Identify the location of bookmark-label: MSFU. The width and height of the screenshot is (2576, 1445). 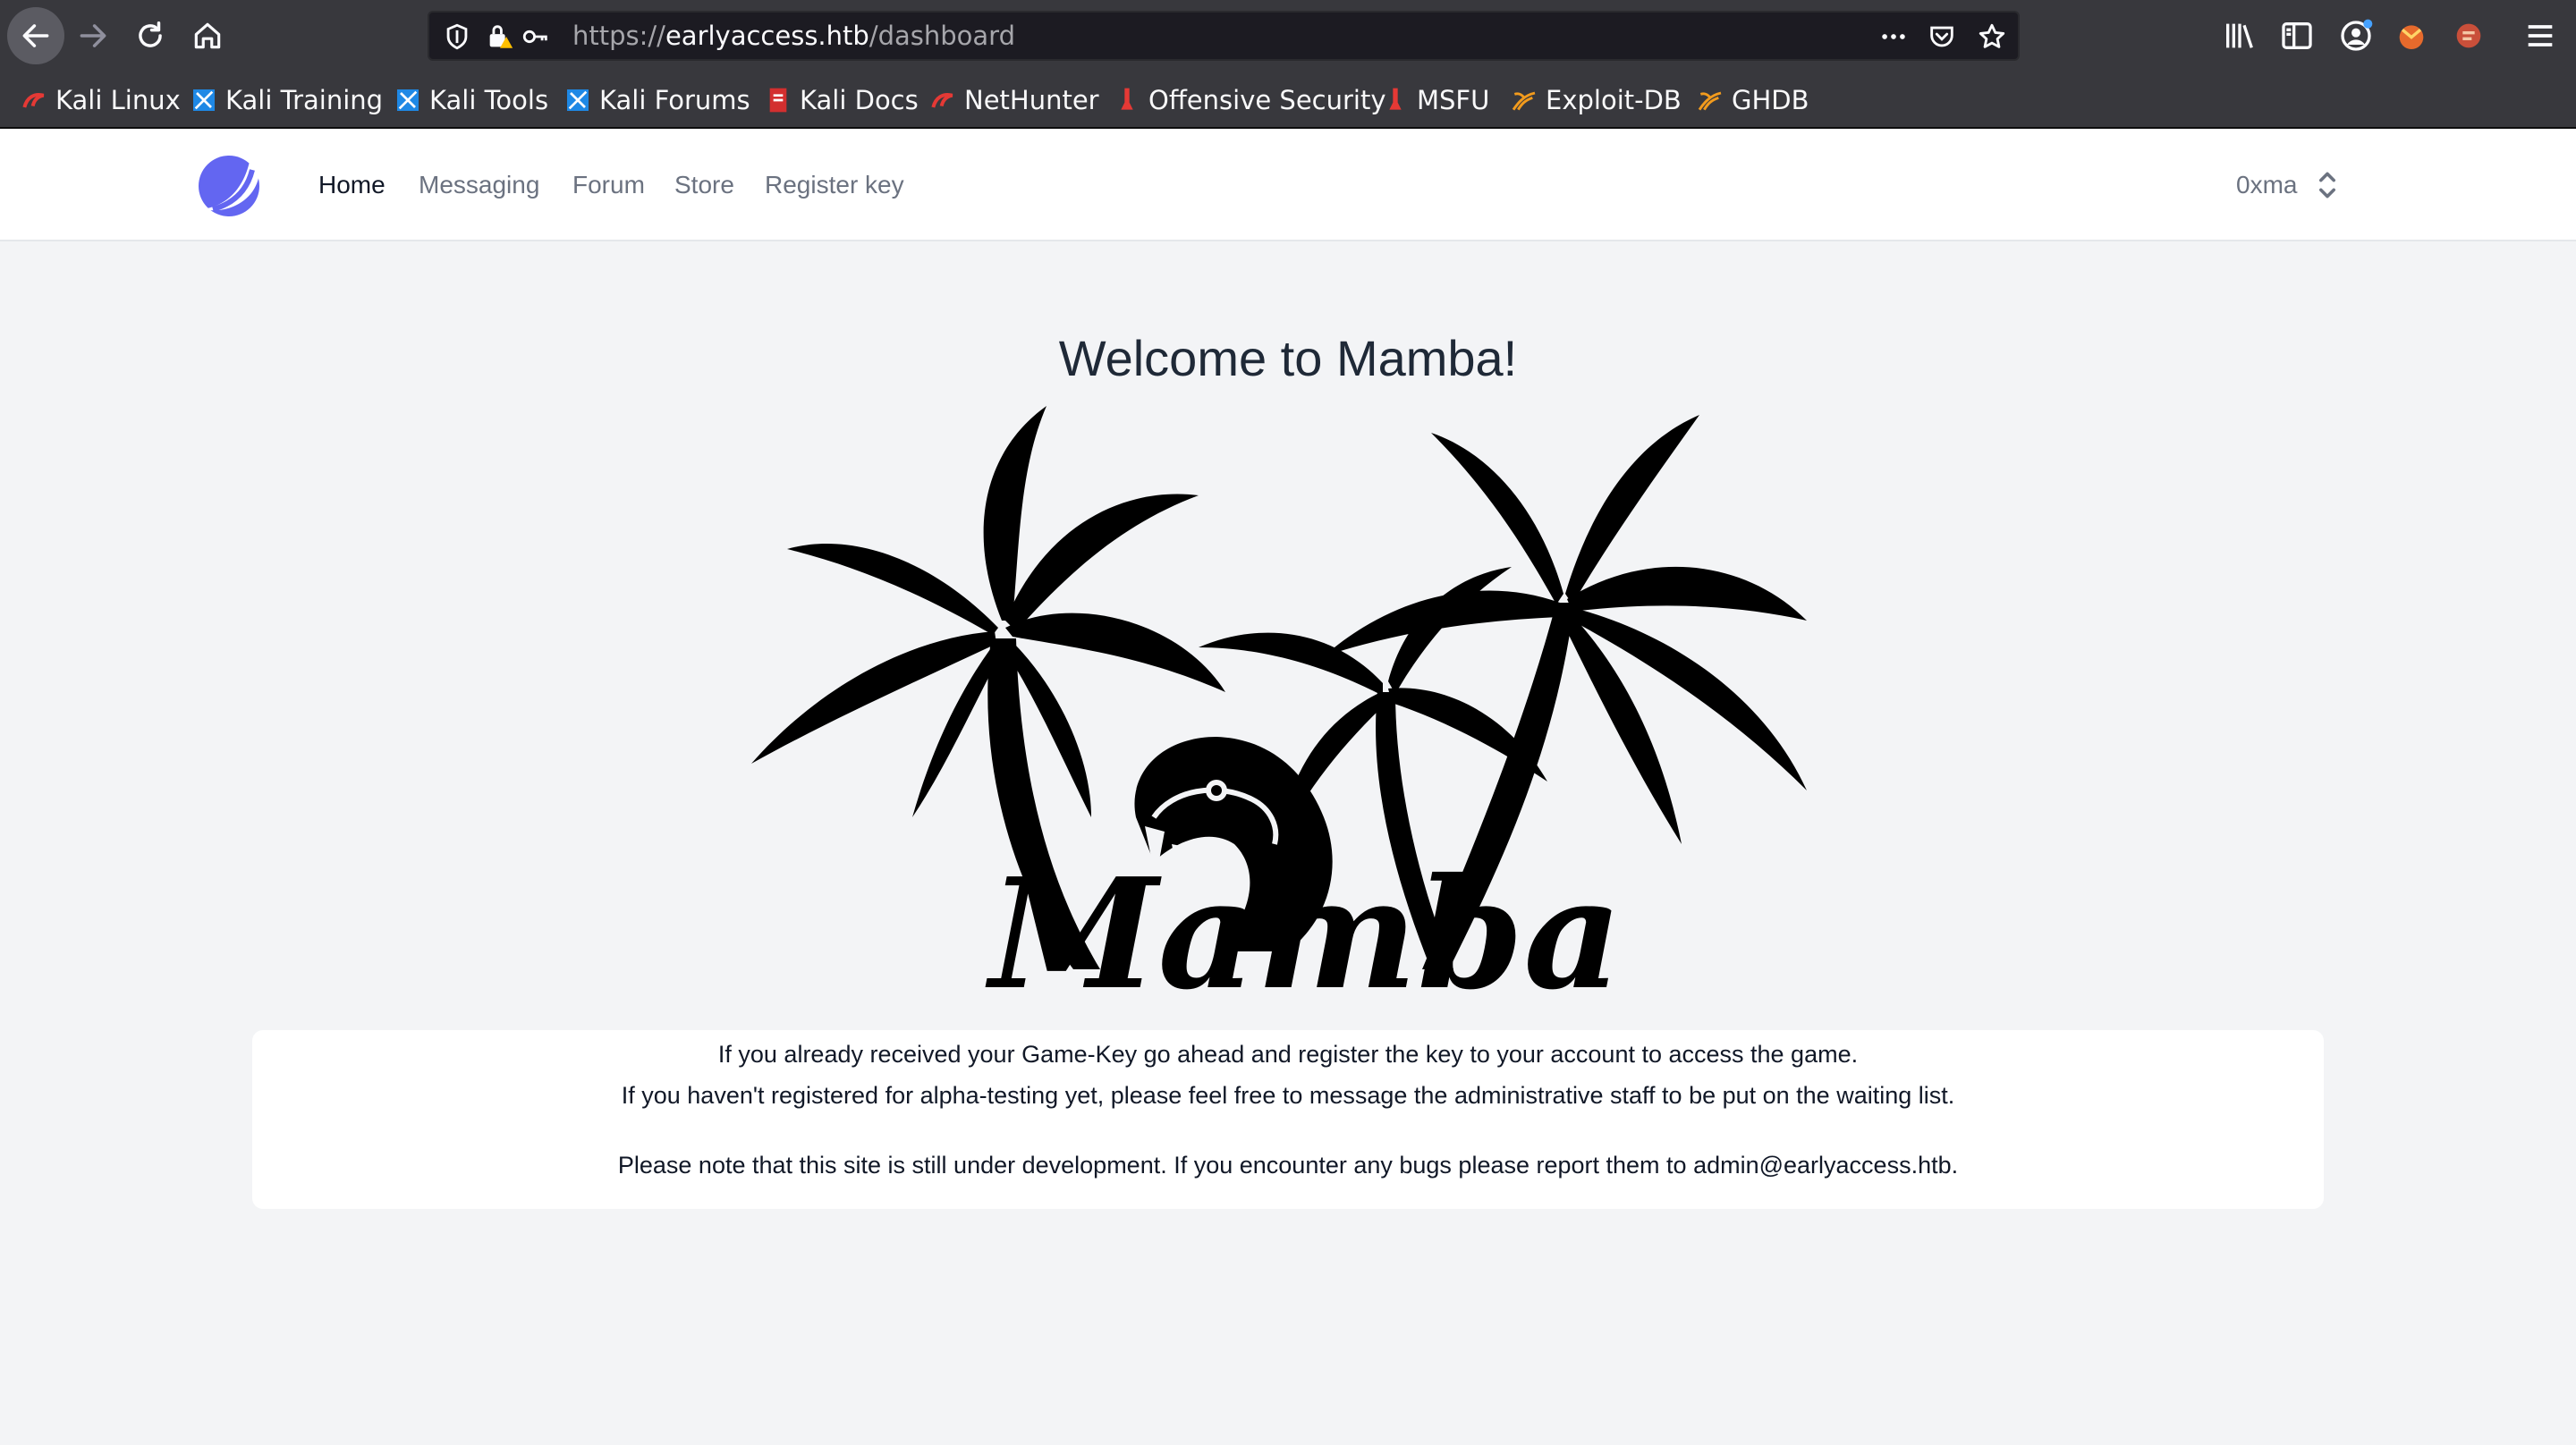
(1453, 100).